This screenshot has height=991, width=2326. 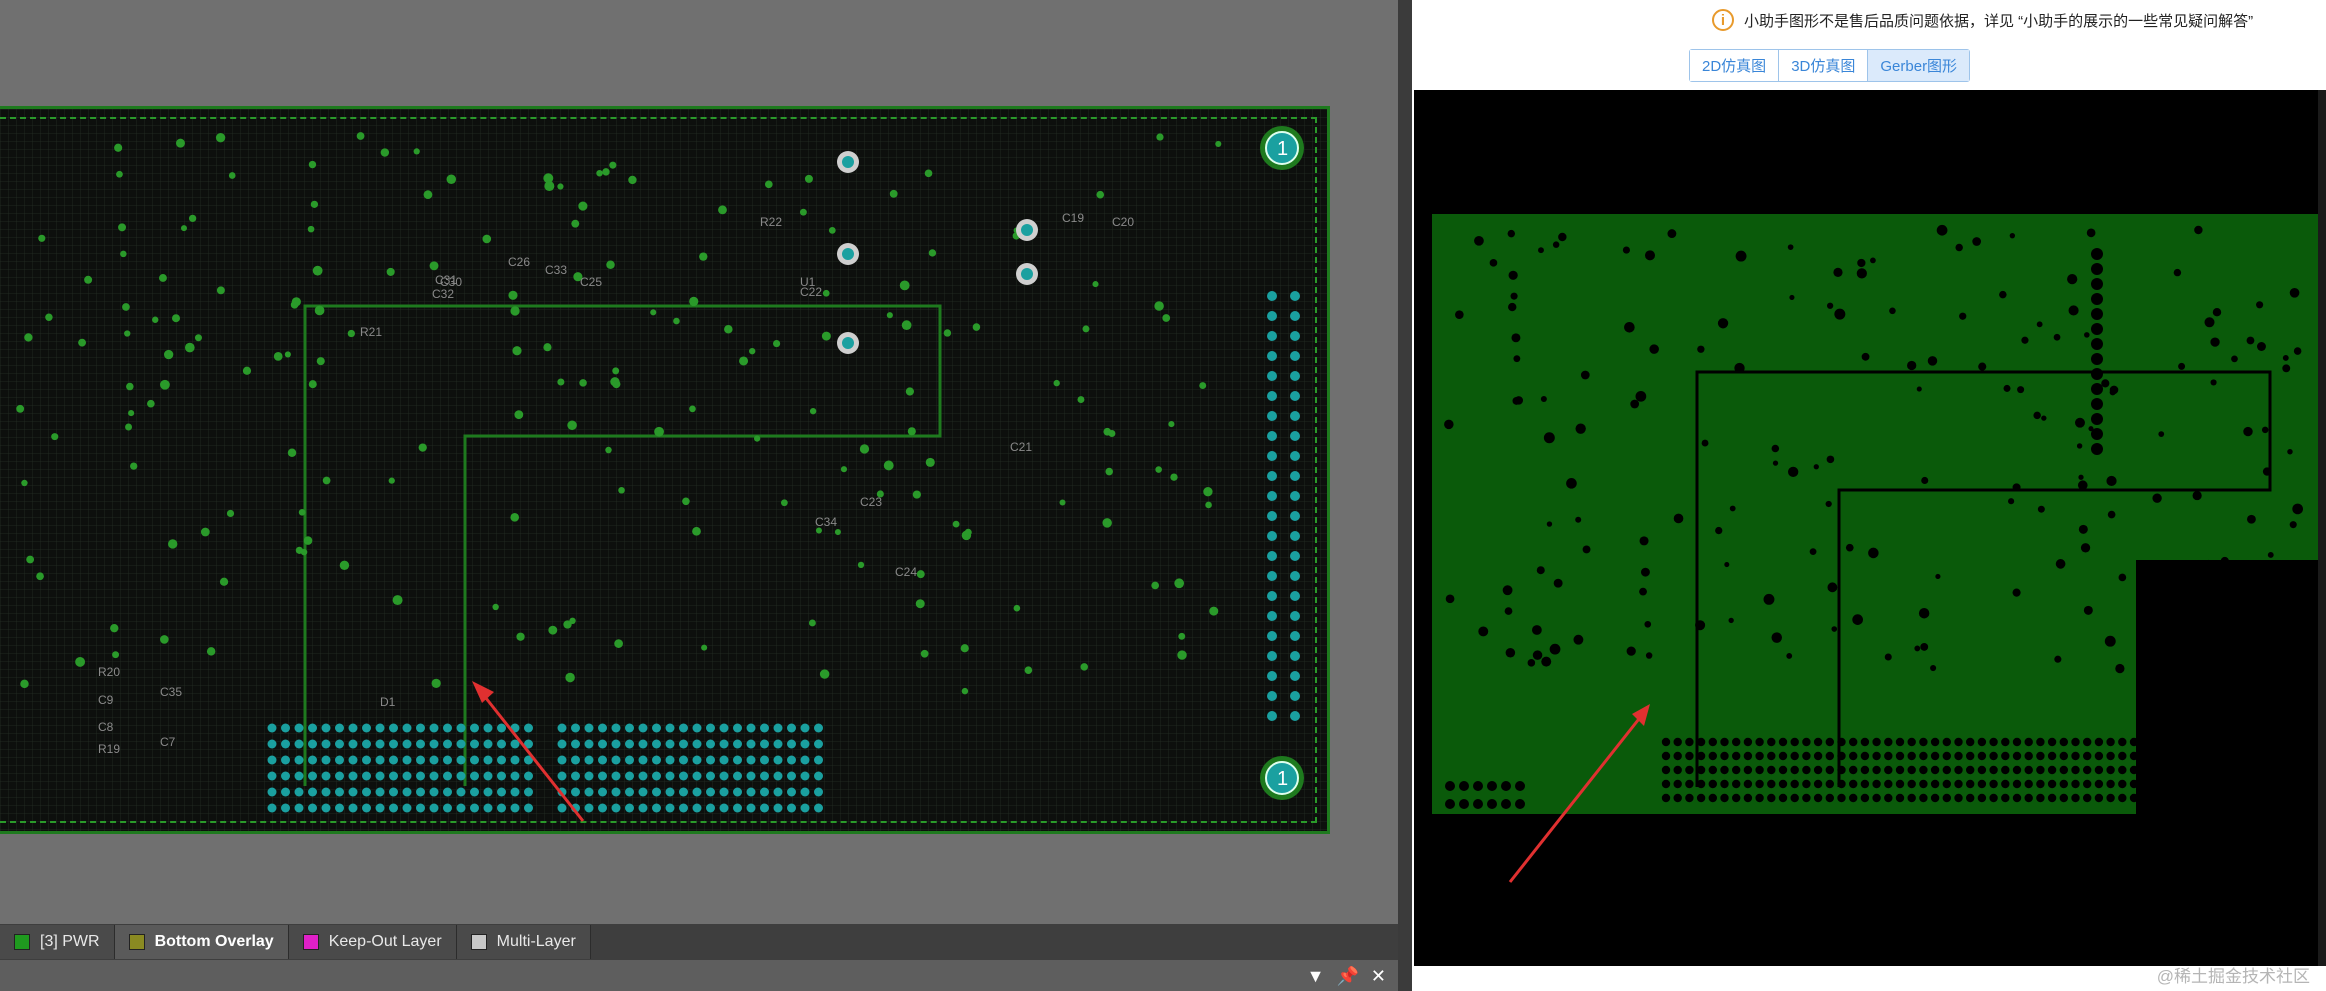 I want to click on layer-tab-keep-out: Keep-Out Layer, so click(x=372, y=942).